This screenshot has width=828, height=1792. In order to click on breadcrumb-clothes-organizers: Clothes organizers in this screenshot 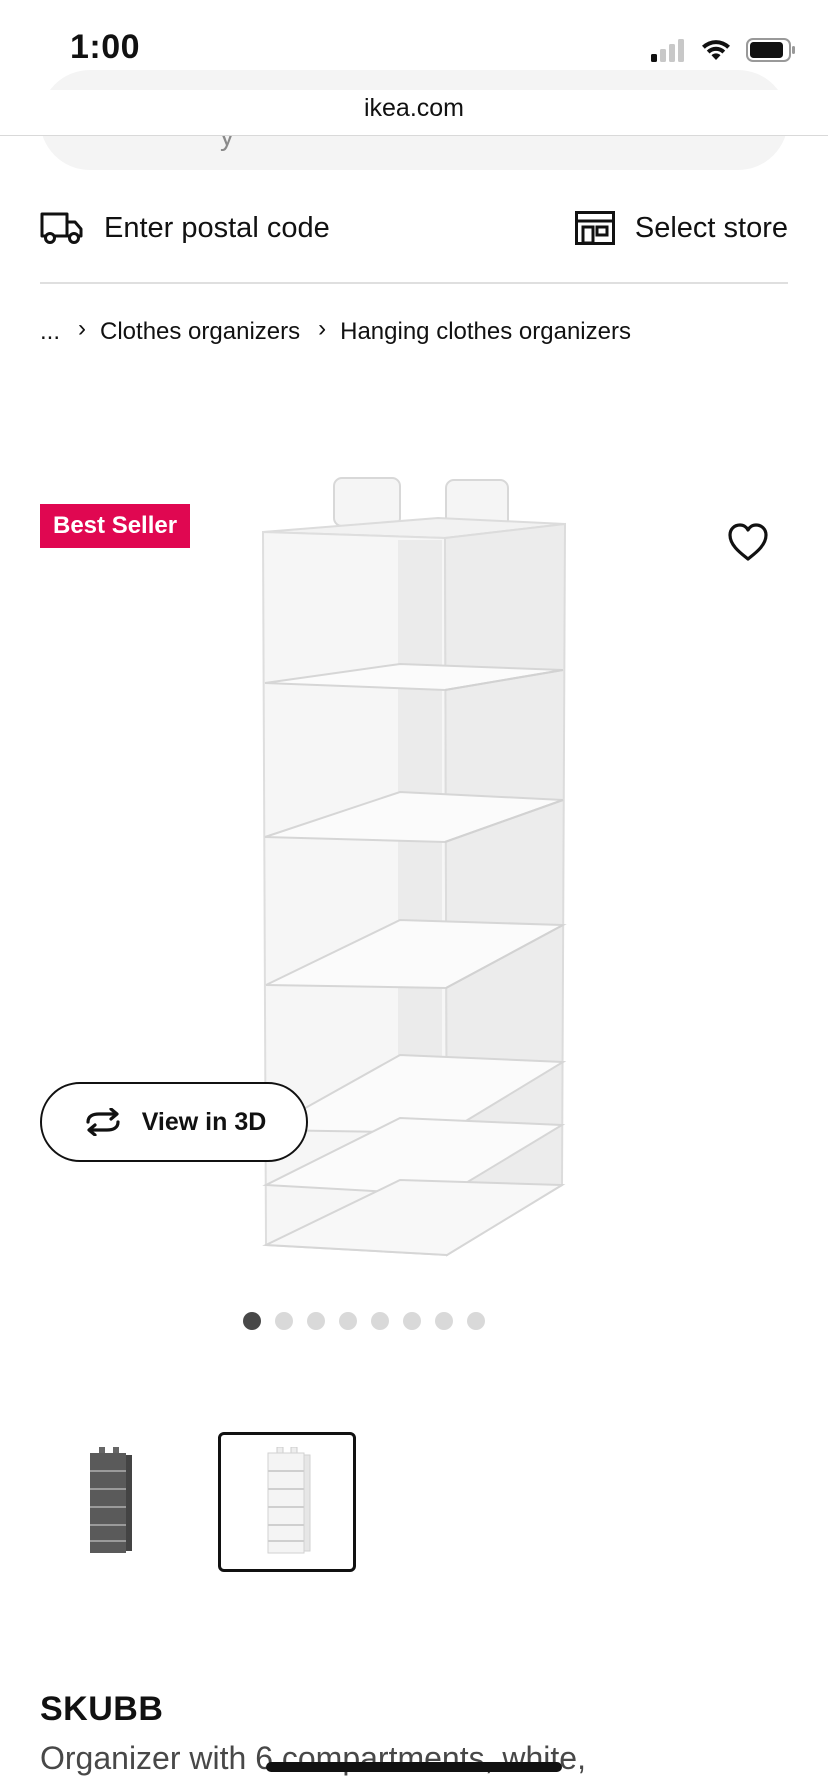, I will do `click(200, 332)`.